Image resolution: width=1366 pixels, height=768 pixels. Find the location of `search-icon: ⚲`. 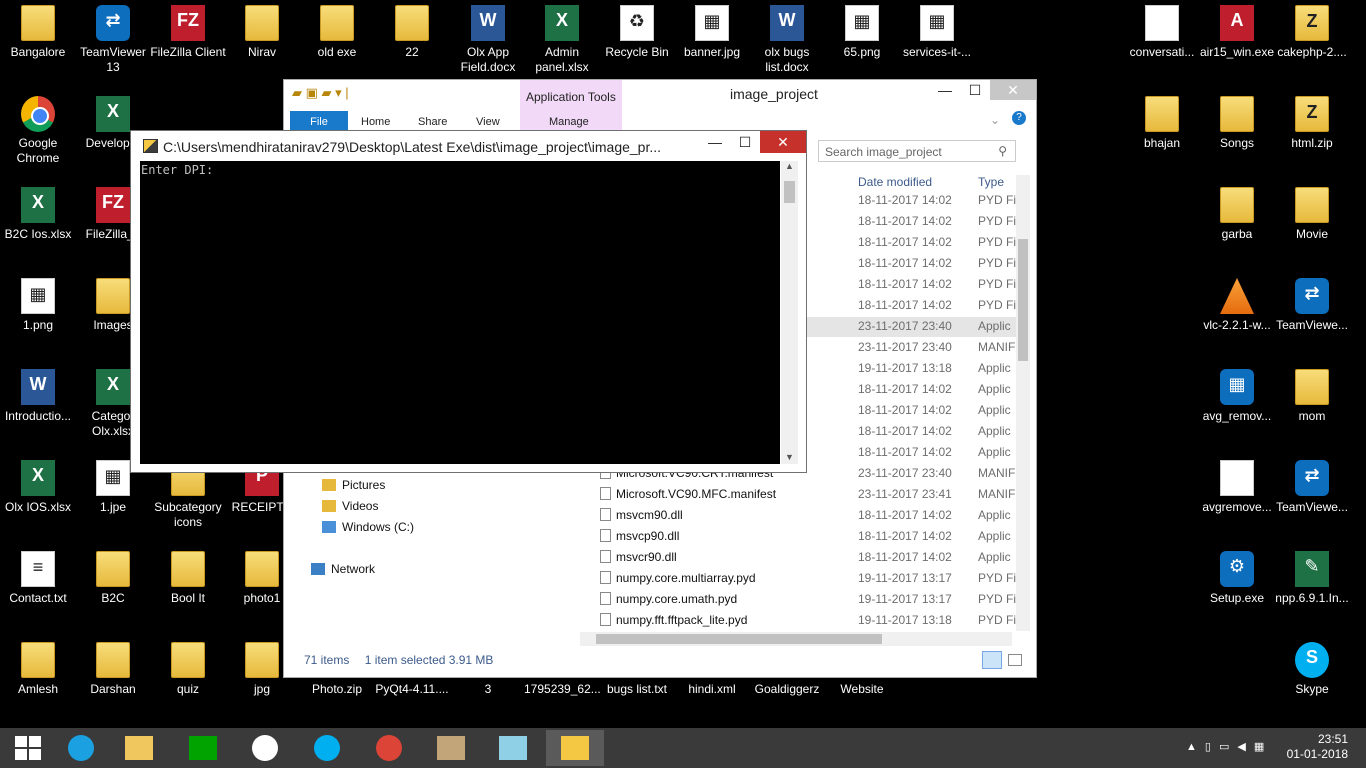

search-icon: ⚲ is located at coordinates (1002, 151).